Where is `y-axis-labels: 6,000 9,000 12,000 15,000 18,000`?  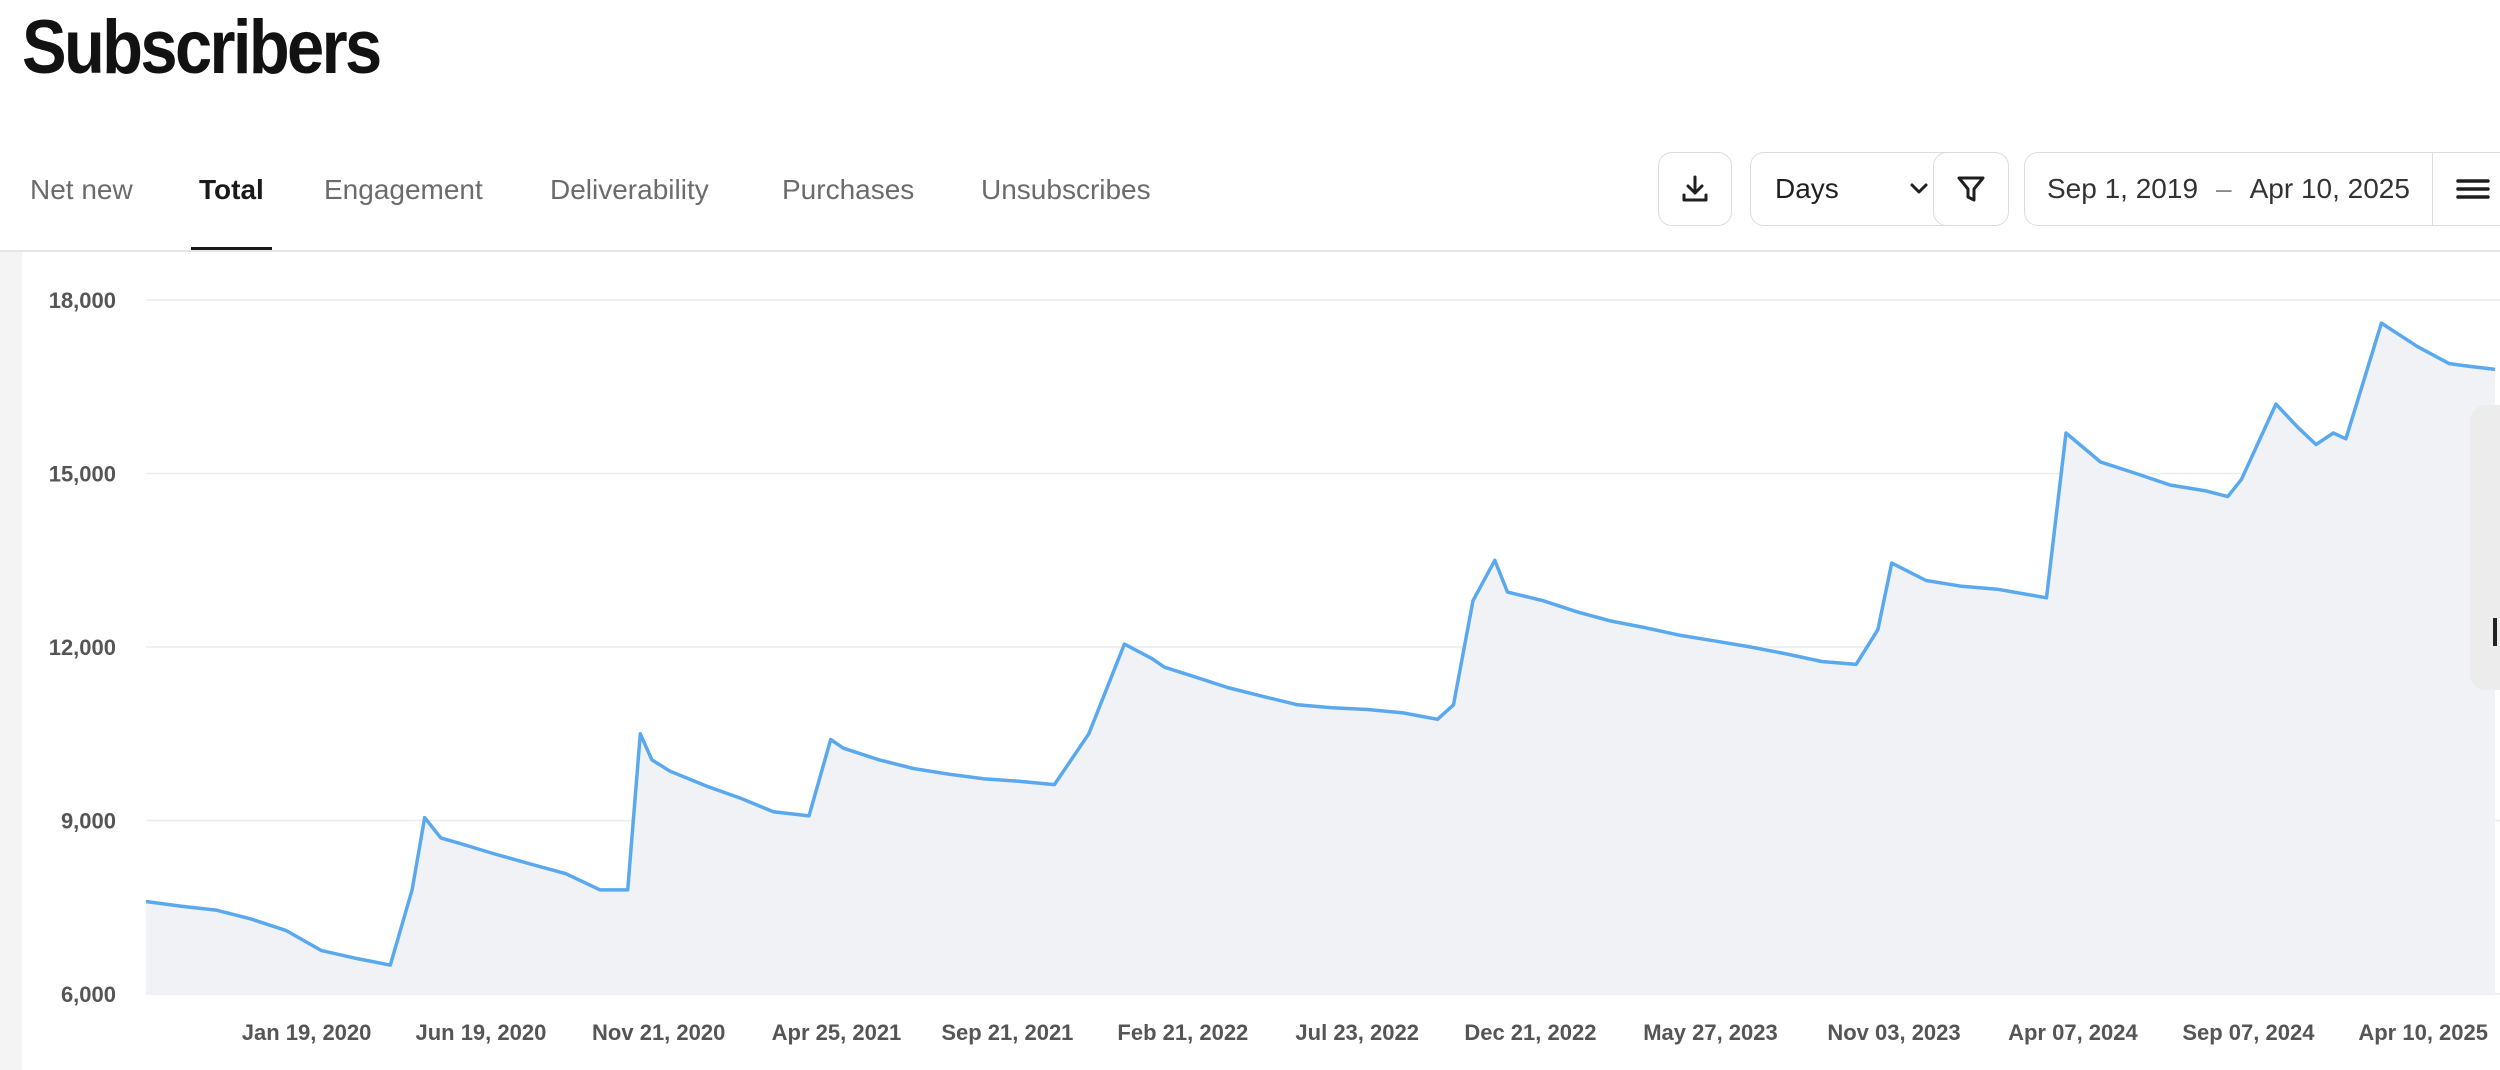
y-axis-labels: 6,000 9,000 12,000 15,000 18,000 is located at coordinates (82, 647).